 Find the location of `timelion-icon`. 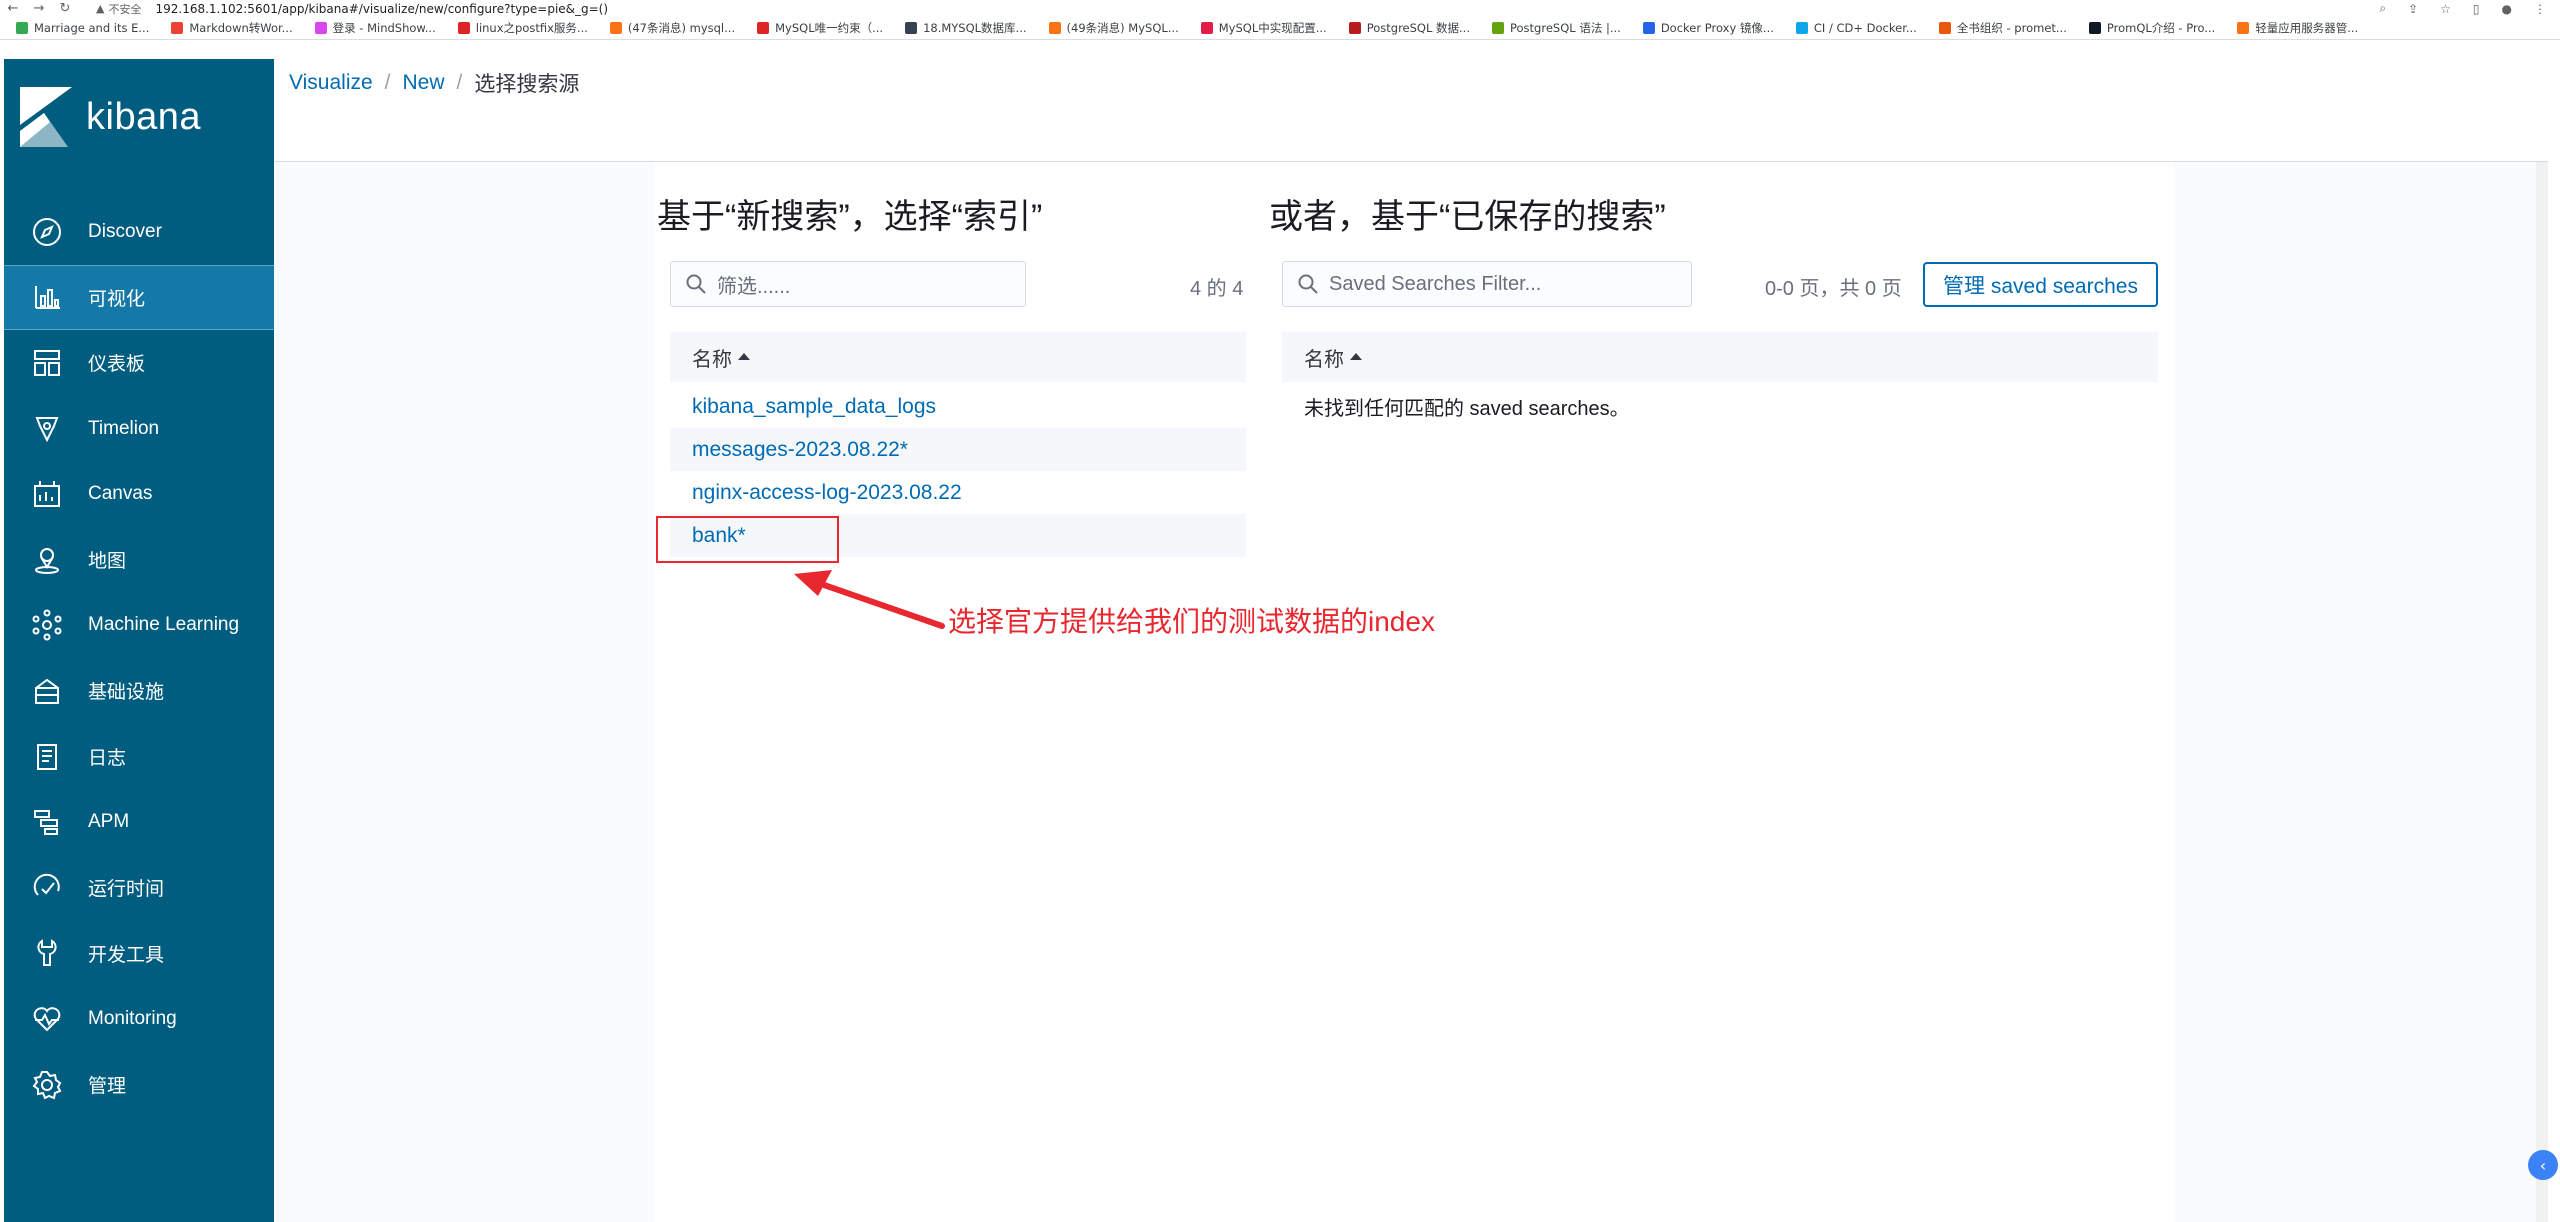

timelion-icon is located at coordinates (47, 429).